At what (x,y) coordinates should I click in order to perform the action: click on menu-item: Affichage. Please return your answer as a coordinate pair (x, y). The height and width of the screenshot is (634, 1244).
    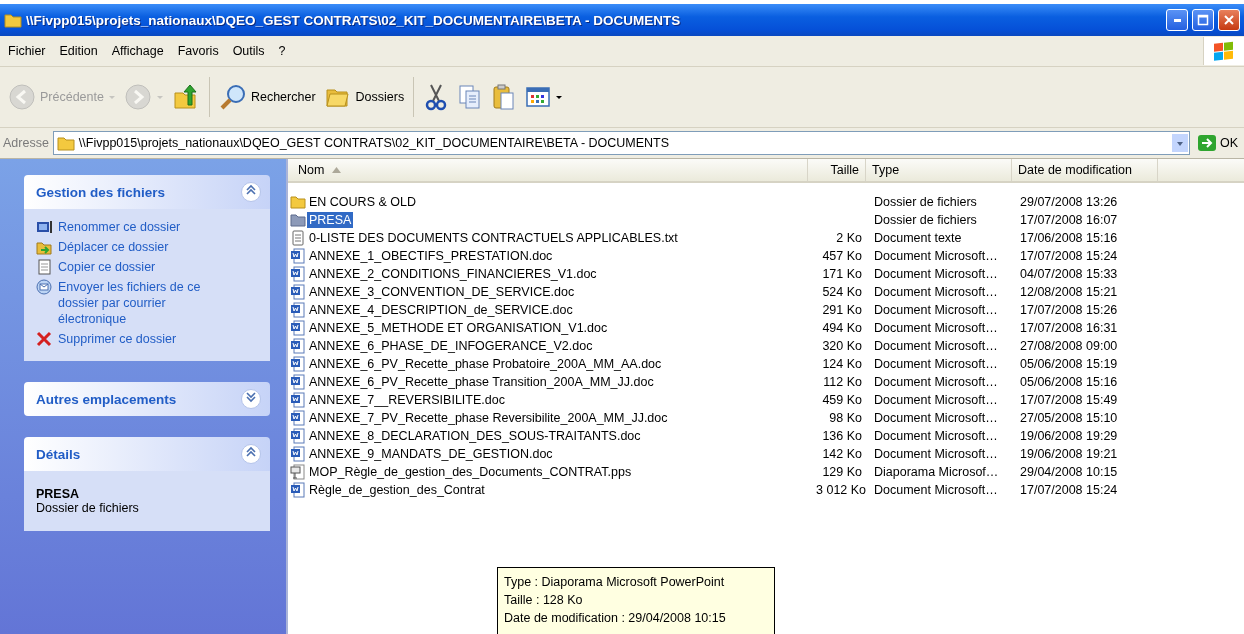
    Looking at the image, I should click on (137, 51).